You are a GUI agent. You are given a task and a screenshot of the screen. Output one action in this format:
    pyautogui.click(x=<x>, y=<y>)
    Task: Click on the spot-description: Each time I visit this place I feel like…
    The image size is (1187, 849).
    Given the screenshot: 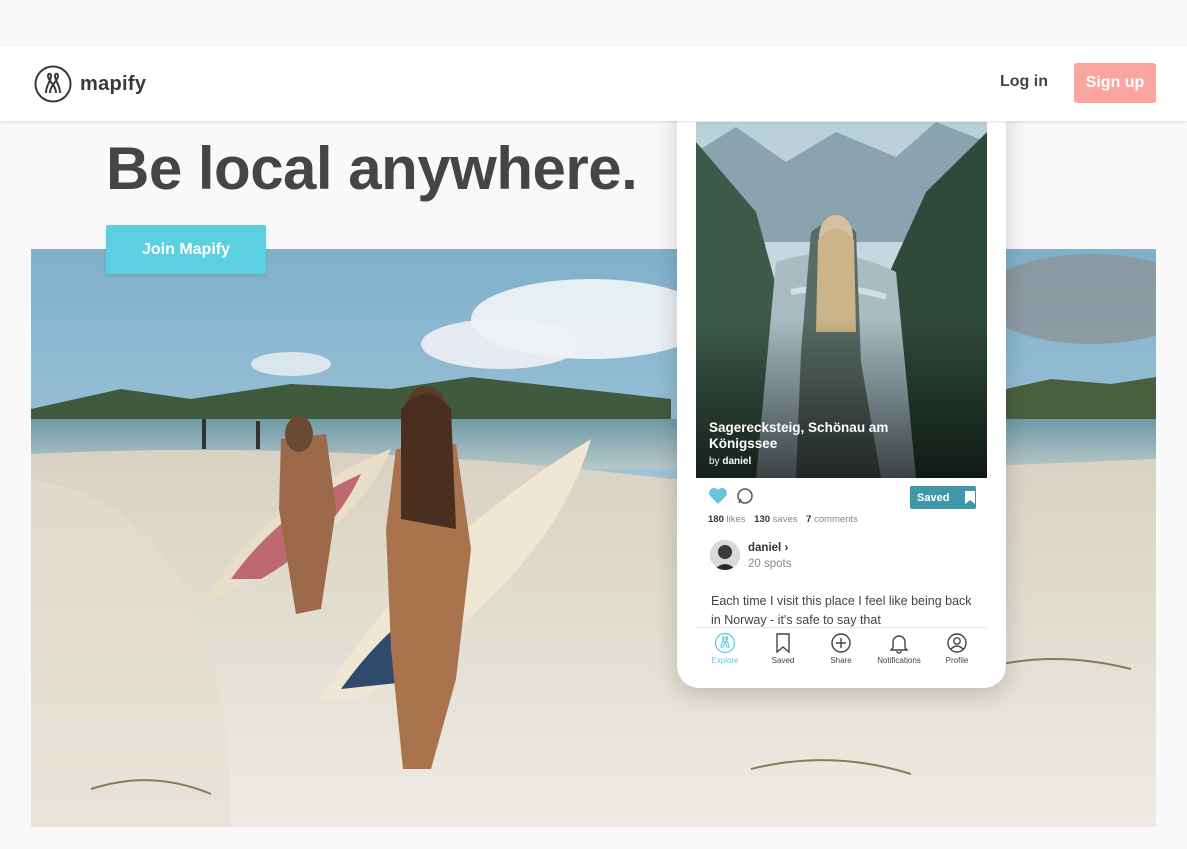 What is the action you would take?
    pyautogui.click(x=841, y=610)
    